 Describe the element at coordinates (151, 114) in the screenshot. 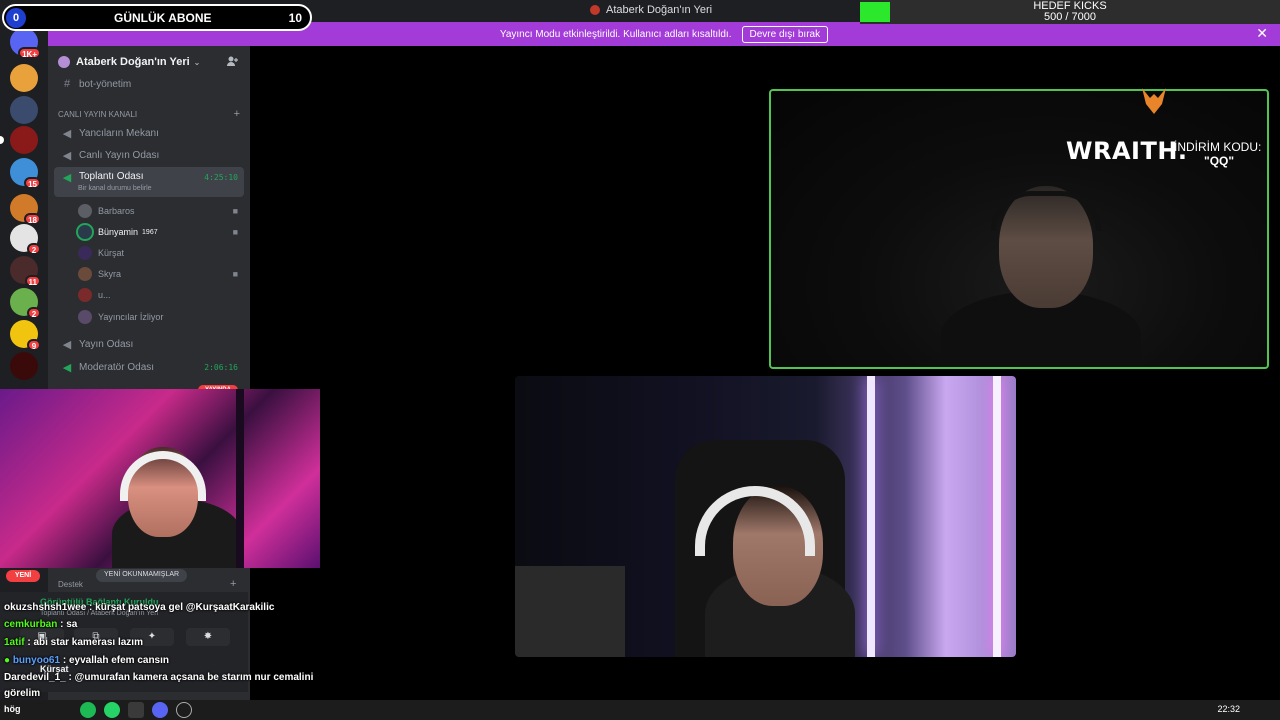

I see `category-canli-yayin: CANLI YAYIN KANALI +` at that location.